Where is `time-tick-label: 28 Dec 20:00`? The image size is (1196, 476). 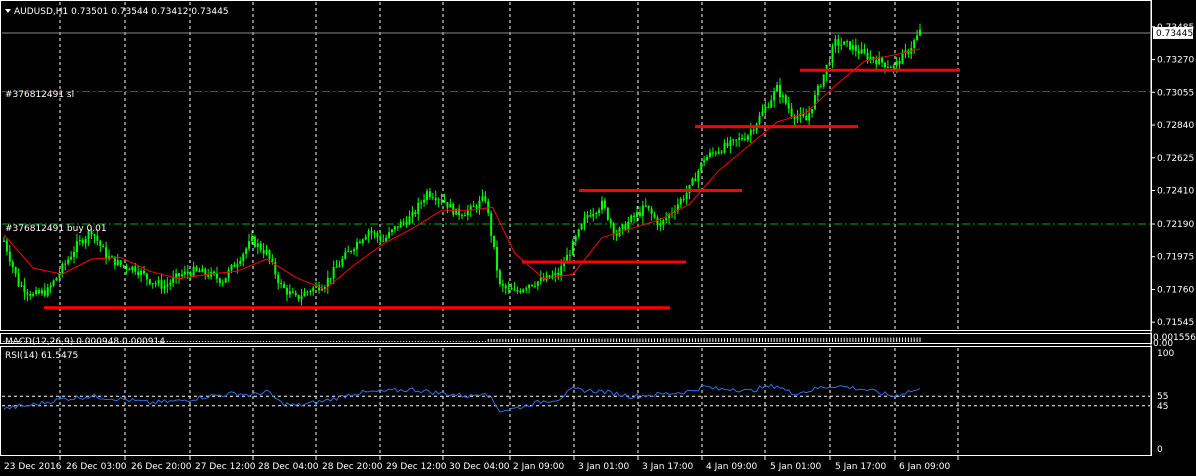
time-tick-label: 28 Dec 20:00 is located at coordinates (352, 467).